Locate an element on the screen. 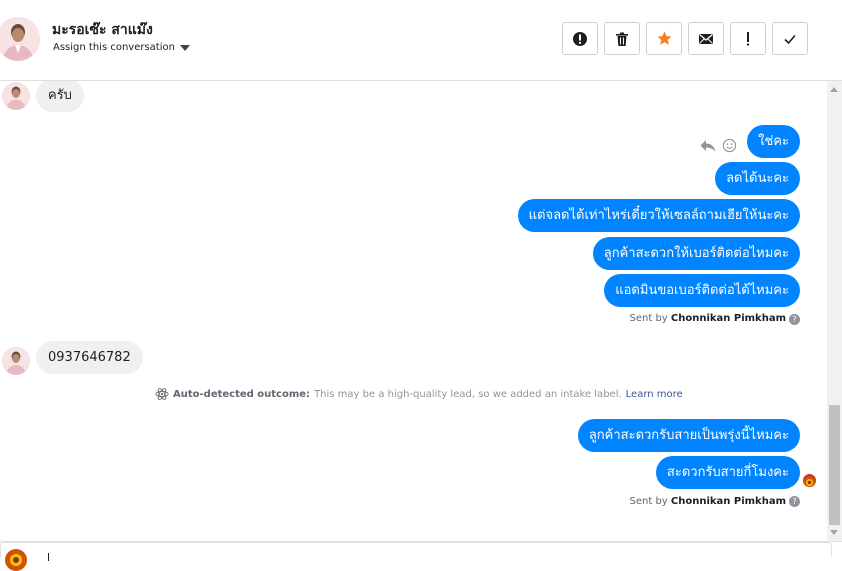  contact-name: มะรอเซ๊ะ สาแม๊ง is located at coordinates (102, 30).